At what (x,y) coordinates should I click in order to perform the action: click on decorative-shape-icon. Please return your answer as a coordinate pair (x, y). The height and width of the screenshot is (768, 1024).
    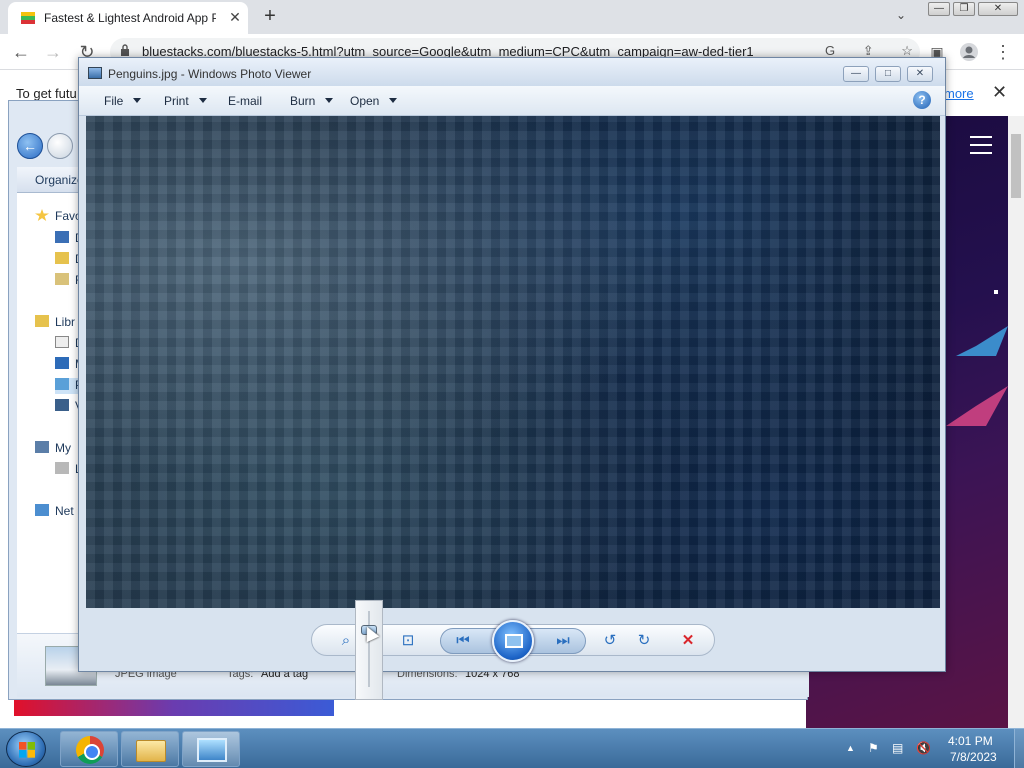
    Looking at the image, I should click on (977, 358).